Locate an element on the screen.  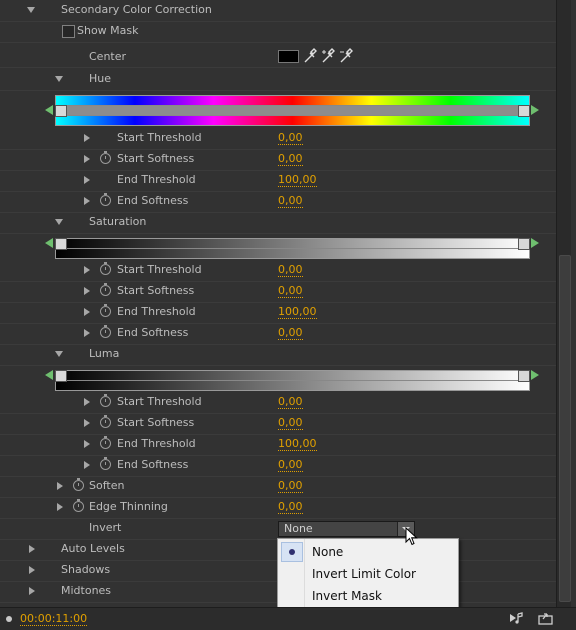
eyedropper-minus-icon is located at coordinates (346, 56).